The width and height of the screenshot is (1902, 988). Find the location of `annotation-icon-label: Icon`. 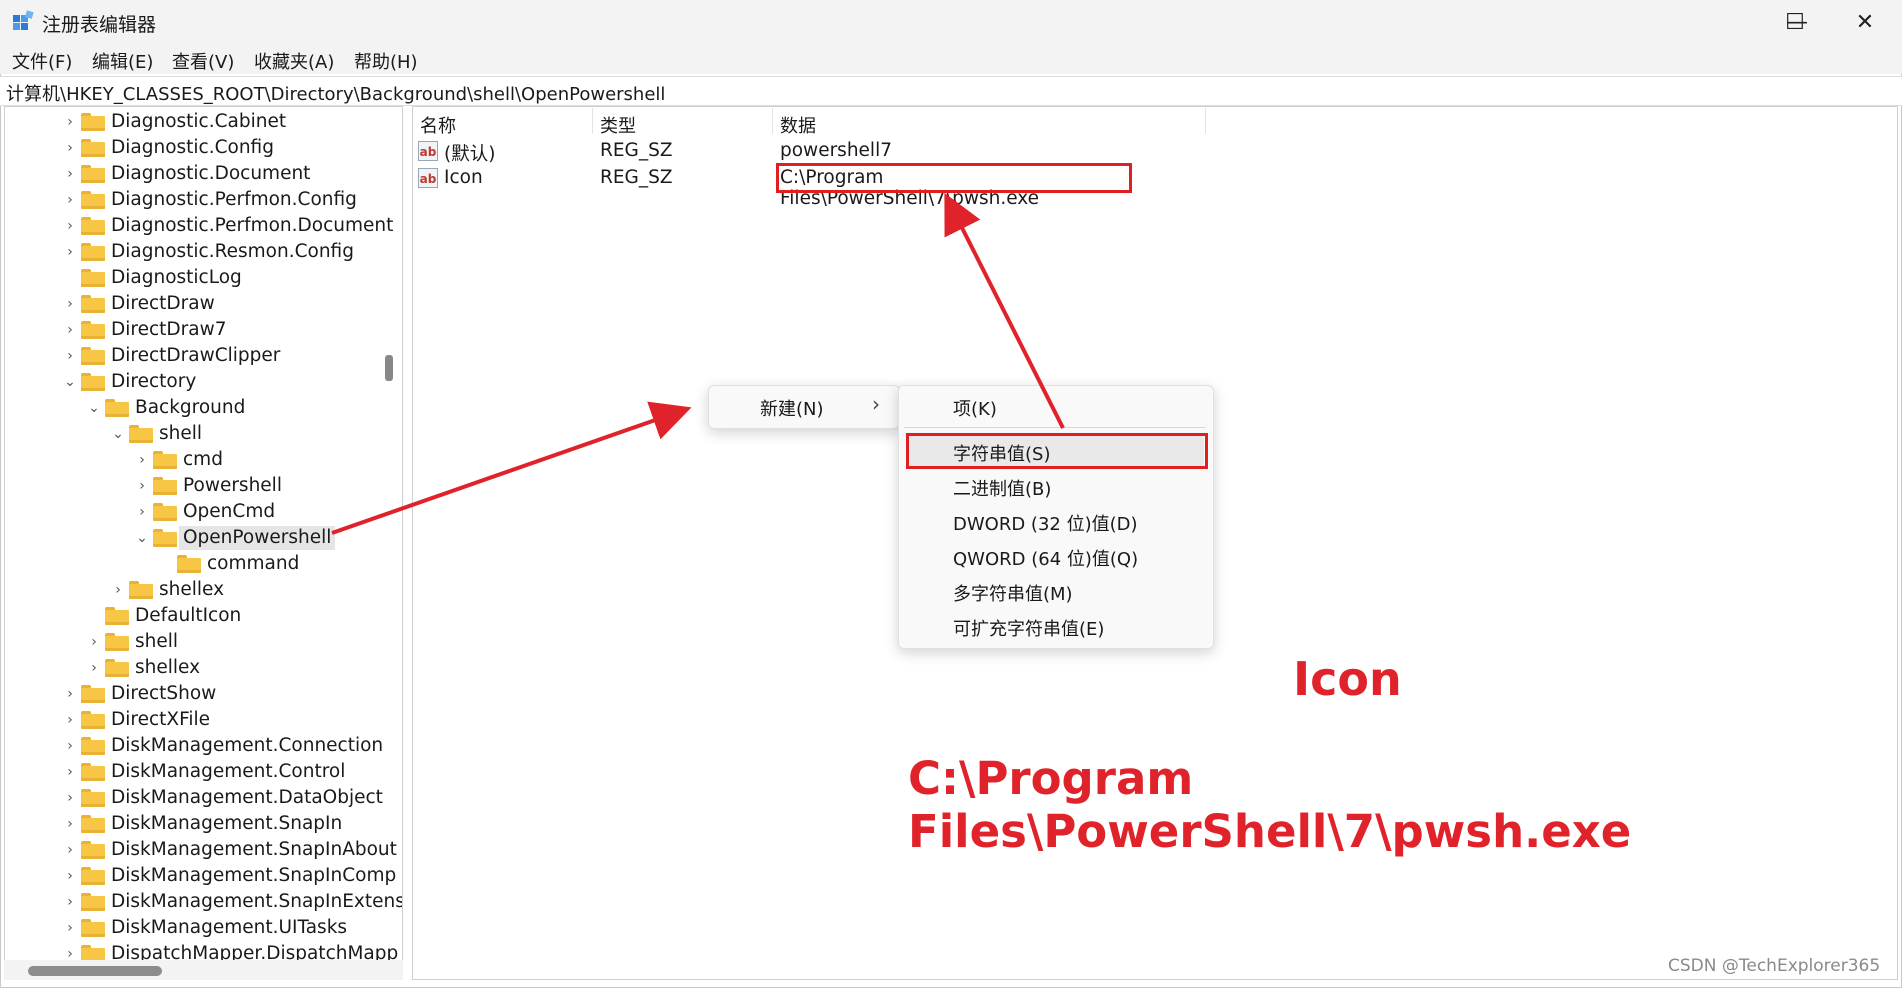

annotation-icon-label: Icon is located at coordinates (1347, 679).